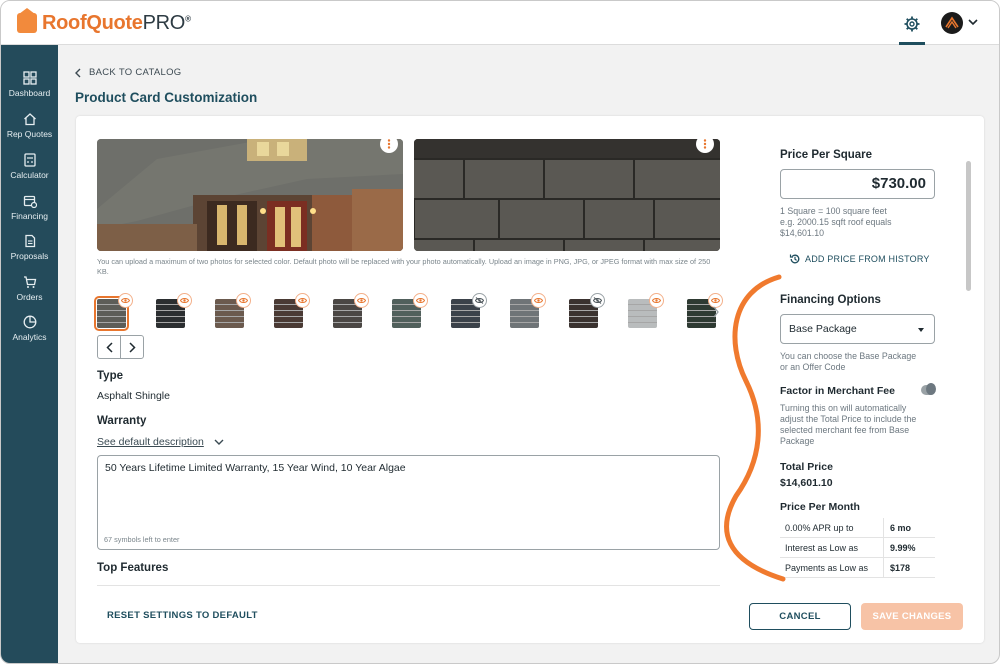  I want to click on orange-swoosh-decoration, so click(755, 428).